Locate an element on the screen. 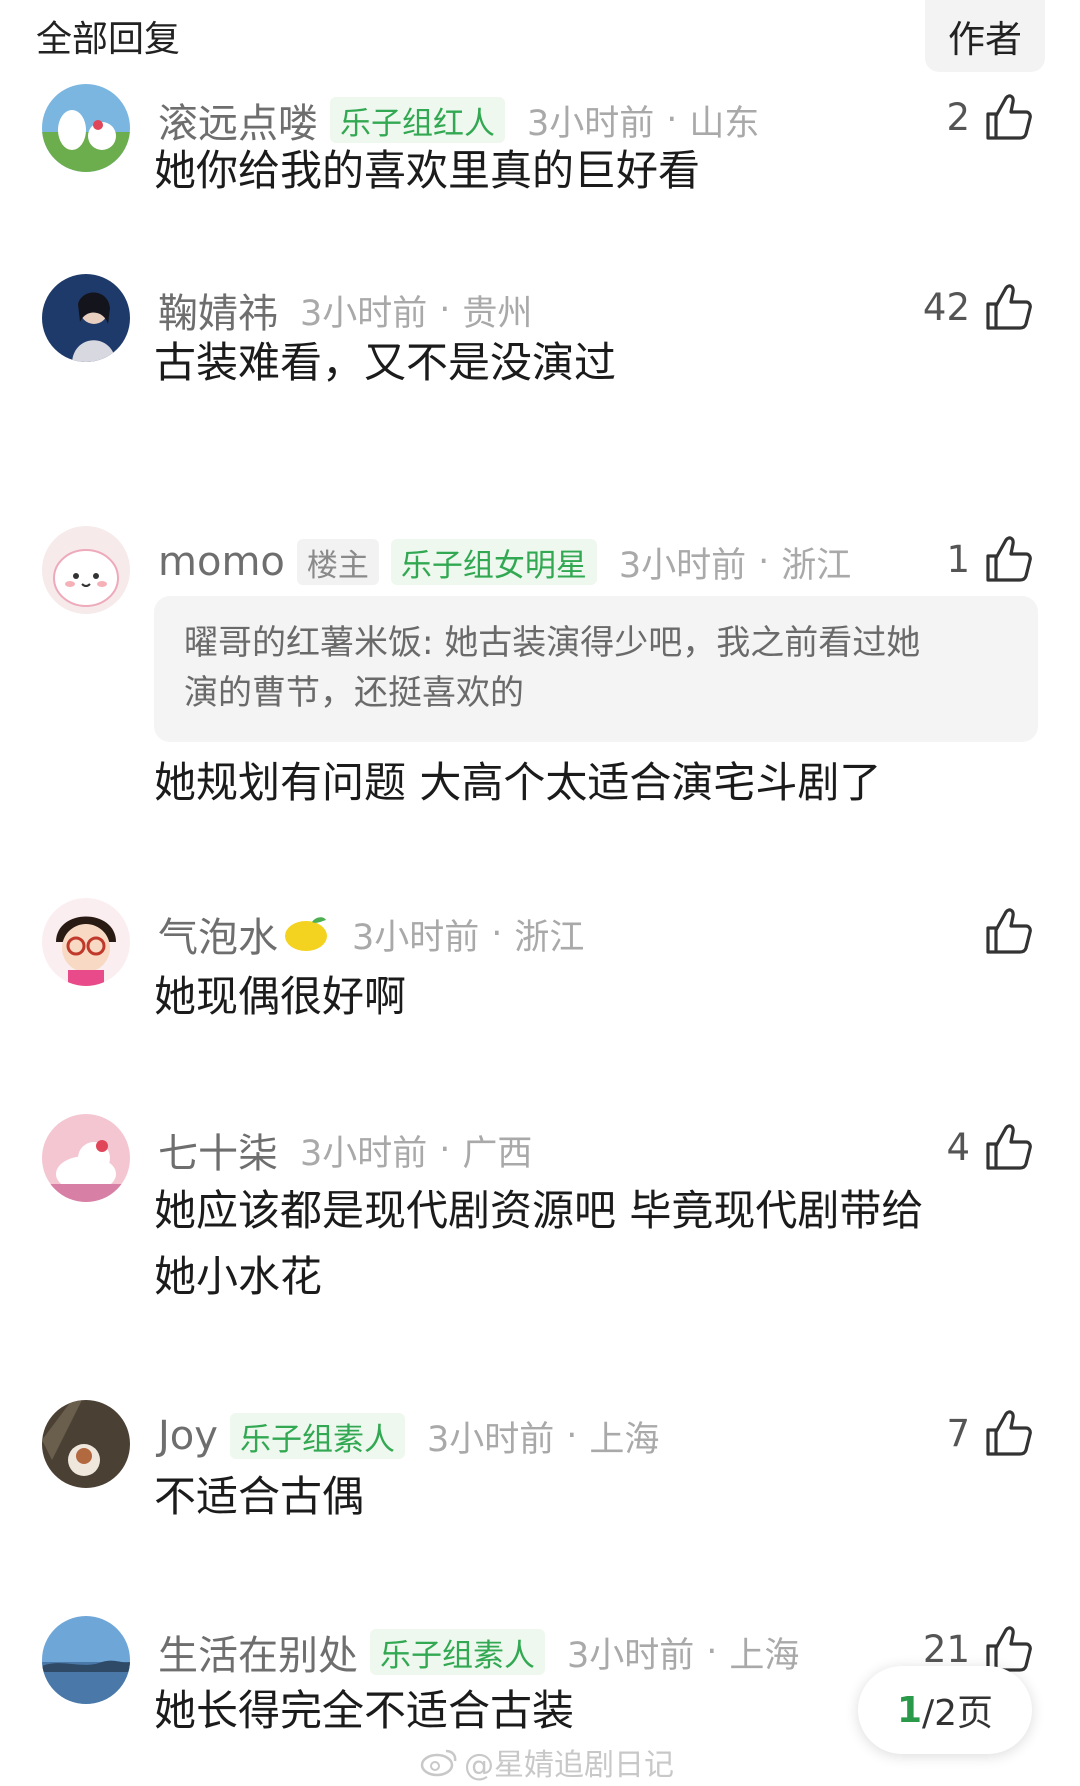 This screenshot has width=1080, height=1786. comment-meta: Joy 乐子组素人 3小时前 · 上海 is located at coordinates (408, 1436).